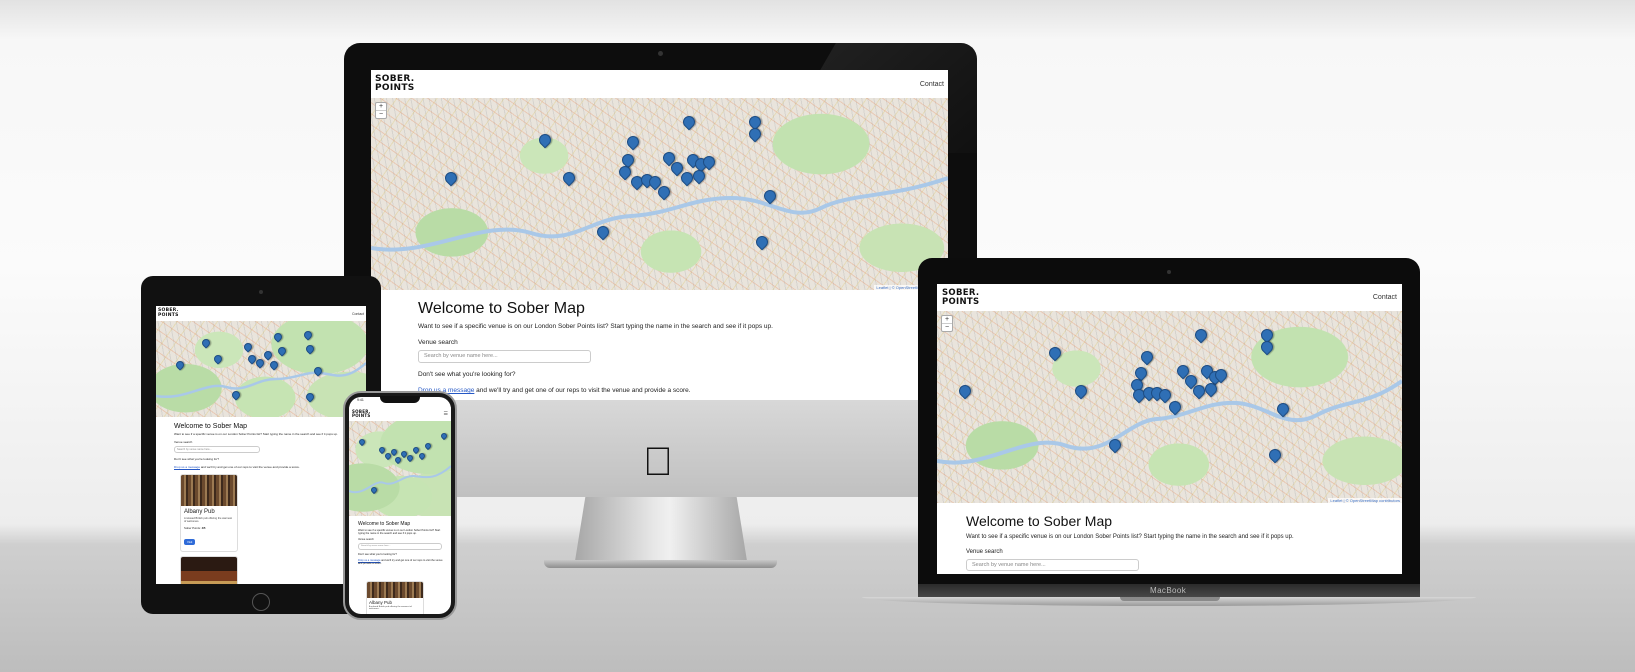 The height and width of the screenshot is (672, 1635). I want to click on imac-foot, so click(660, 564).